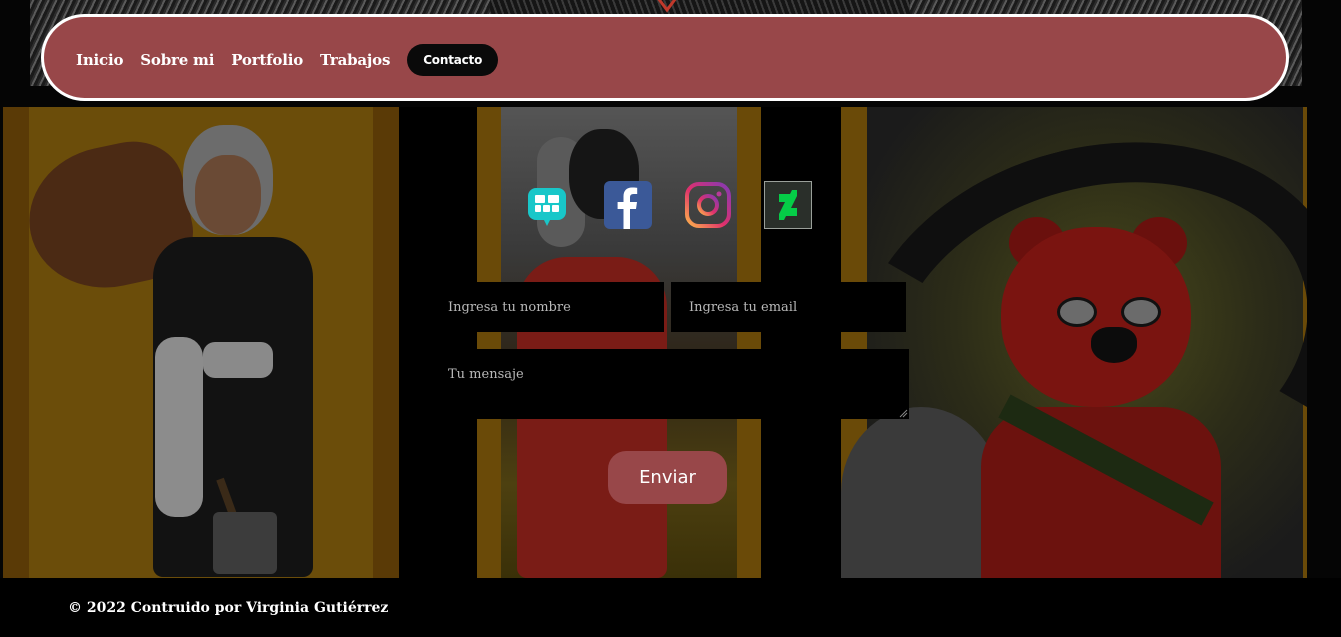  Describe the element at coordinates (228, 608) in the screenshot. I see `footer-copyright: © 2022 Contruido por Virginia Gutiérrez` at that location.